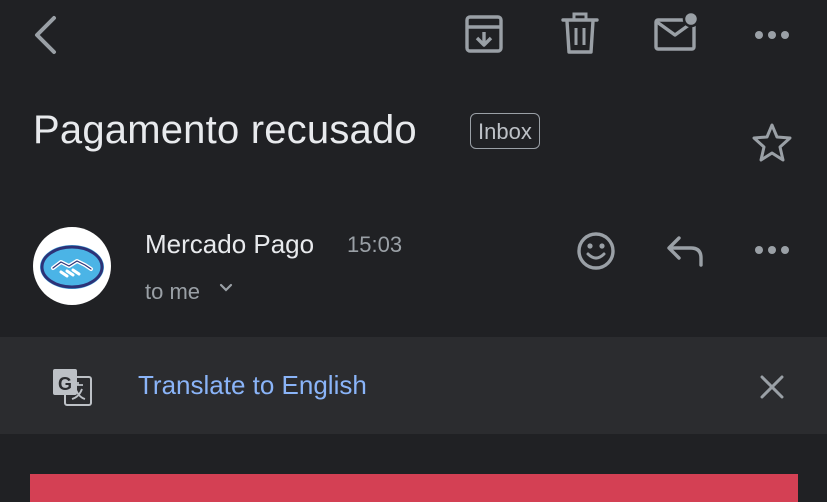 The height and width of the screenshot is (502, 827). Describe the element at coordinates (229, 244) in the screenshot. I see `sender-name: Mercado Pago` at that location.